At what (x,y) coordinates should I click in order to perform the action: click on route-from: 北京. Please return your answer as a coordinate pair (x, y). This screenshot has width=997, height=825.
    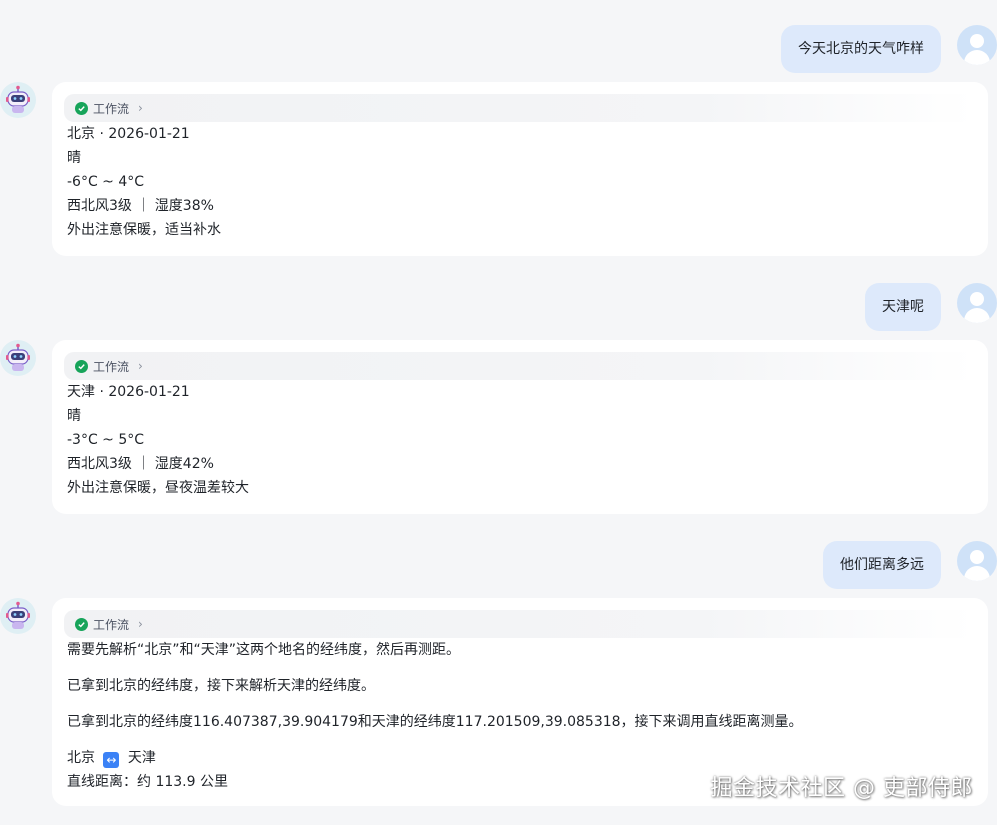
    Looking at the image, I should click on (81, 758).